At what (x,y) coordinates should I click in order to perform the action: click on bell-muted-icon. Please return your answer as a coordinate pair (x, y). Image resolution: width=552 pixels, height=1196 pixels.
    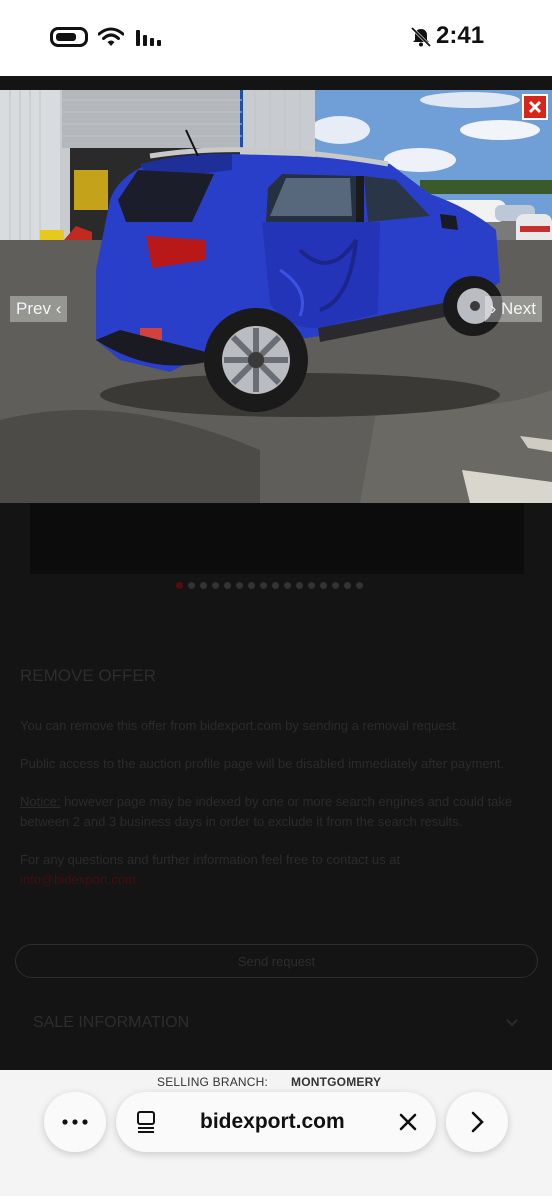
    Looking at the image, I should click on (421, 37).